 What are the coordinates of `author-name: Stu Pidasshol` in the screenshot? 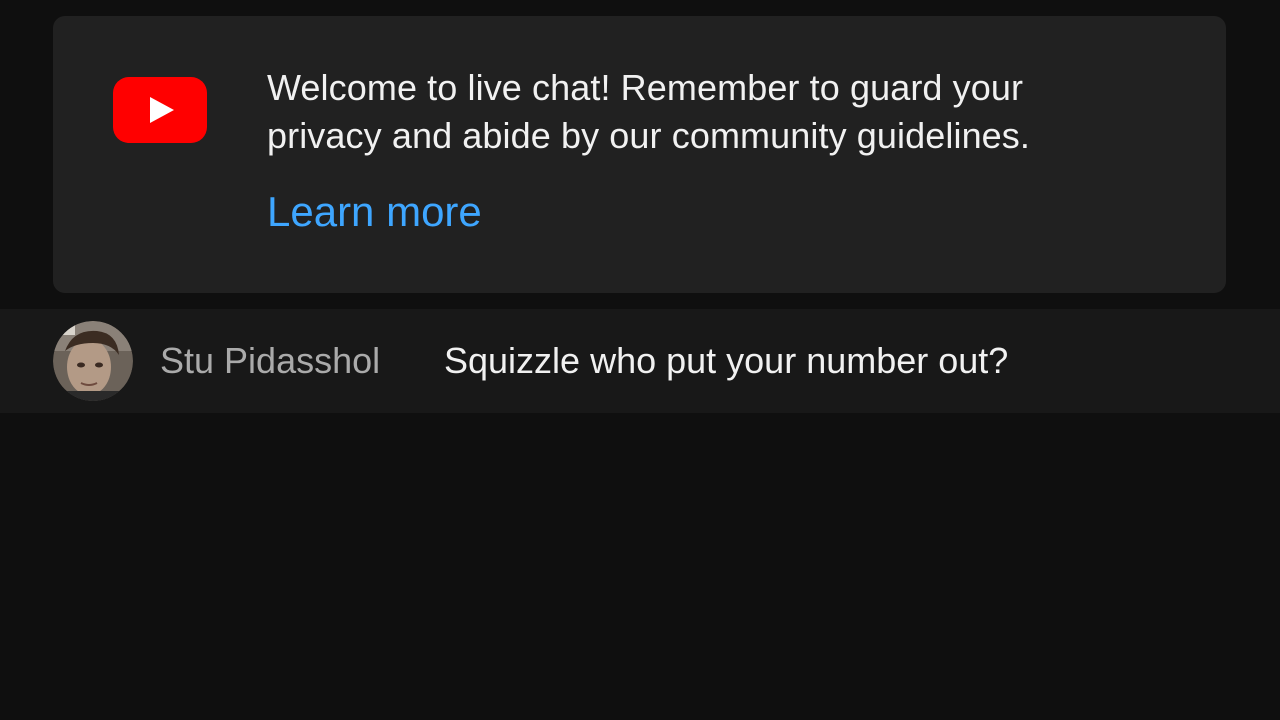 It's located at (270, 361).